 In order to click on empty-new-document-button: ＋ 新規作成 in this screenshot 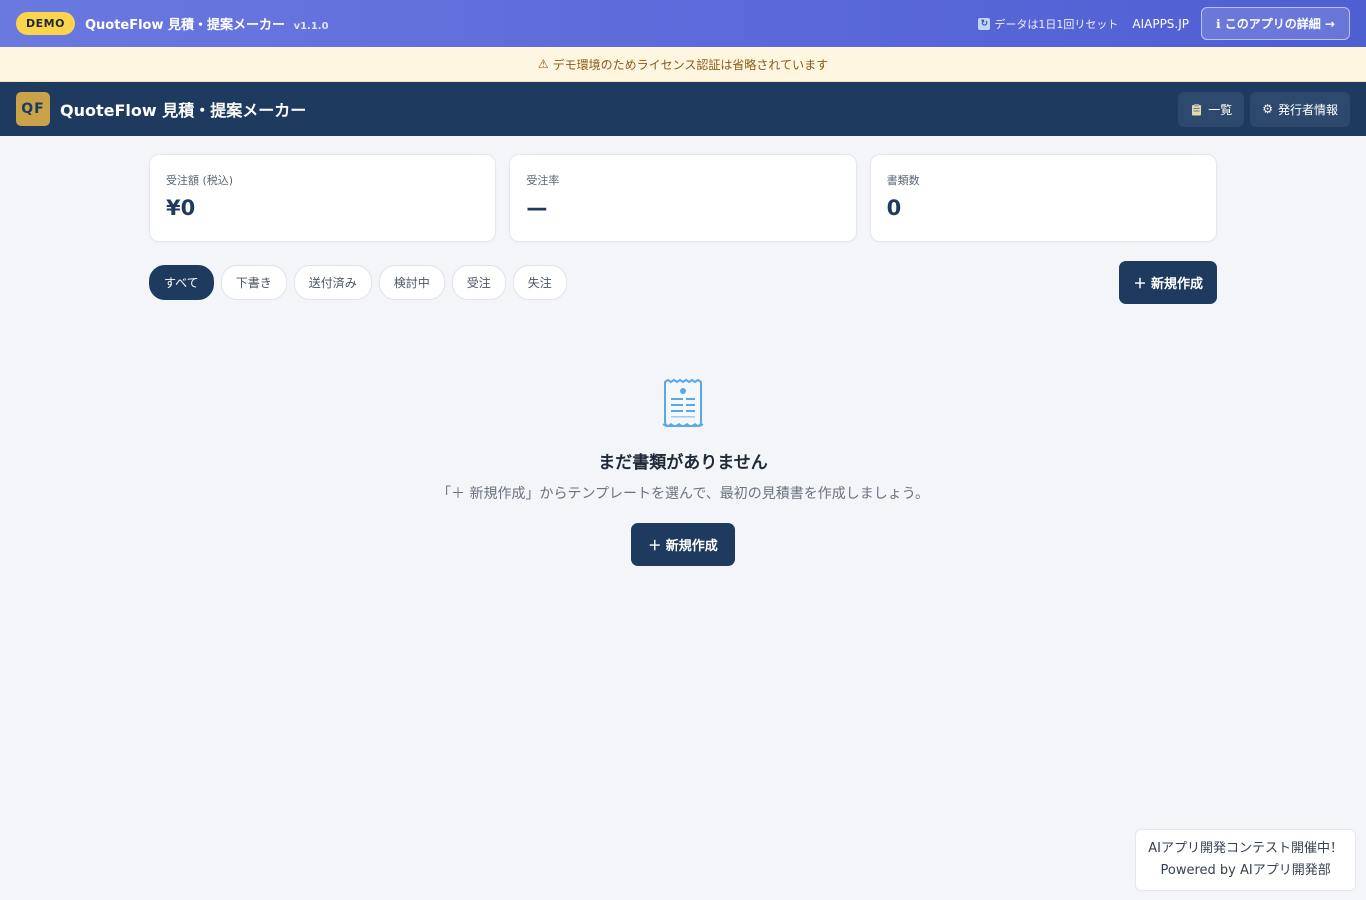, I will do `click(683, 544)`.